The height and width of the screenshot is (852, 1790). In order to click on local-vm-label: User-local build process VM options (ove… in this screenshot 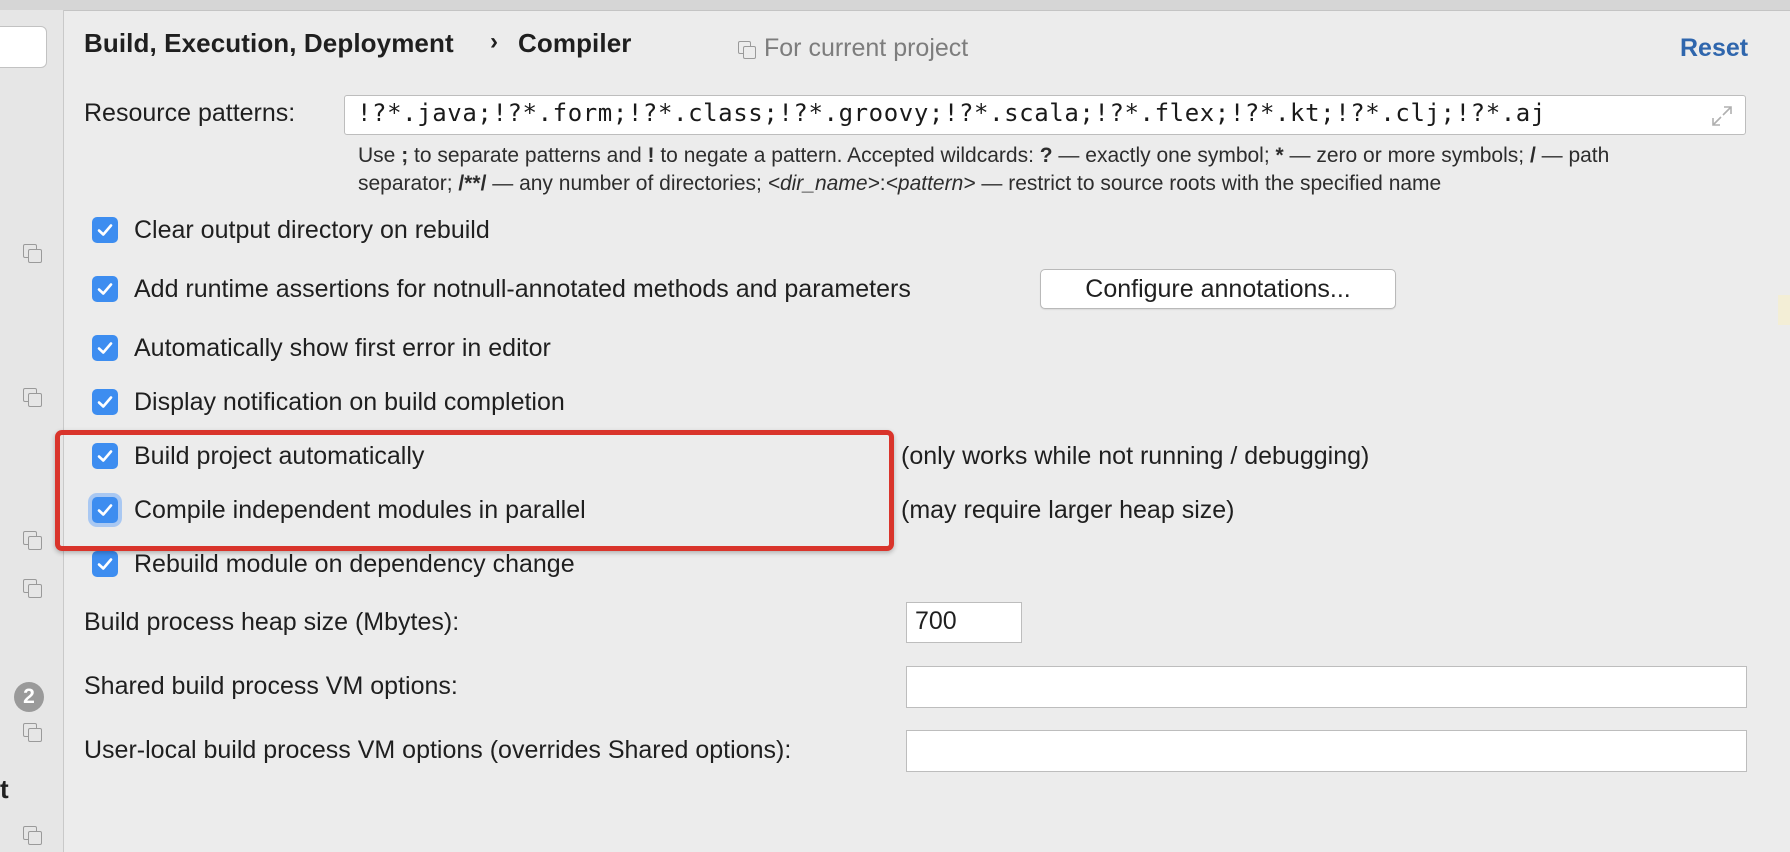, I will do `click(438, 750)`.